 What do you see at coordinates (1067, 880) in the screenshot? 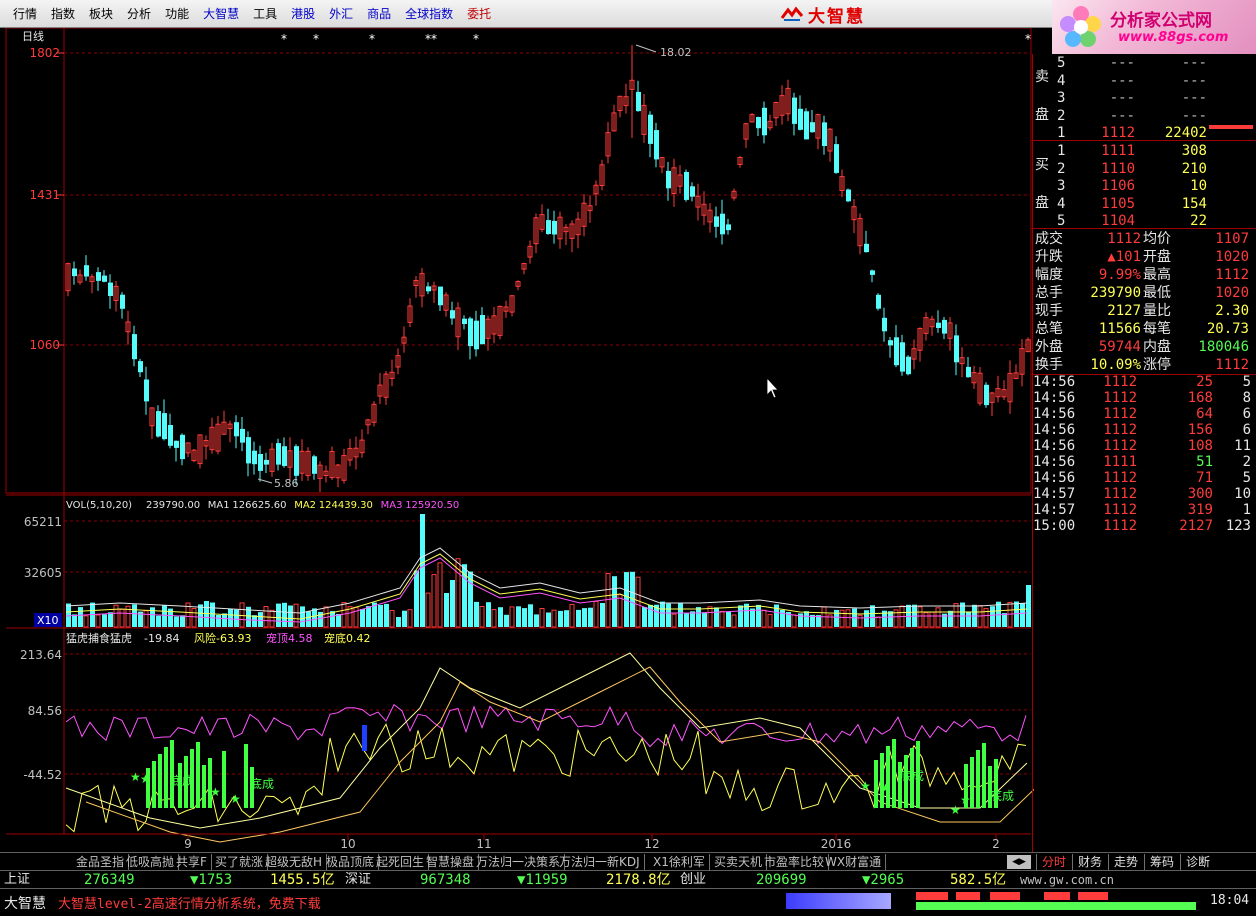
I see `site-url-footer: www.gw.com.cn` at bounding box center [1067, 880].